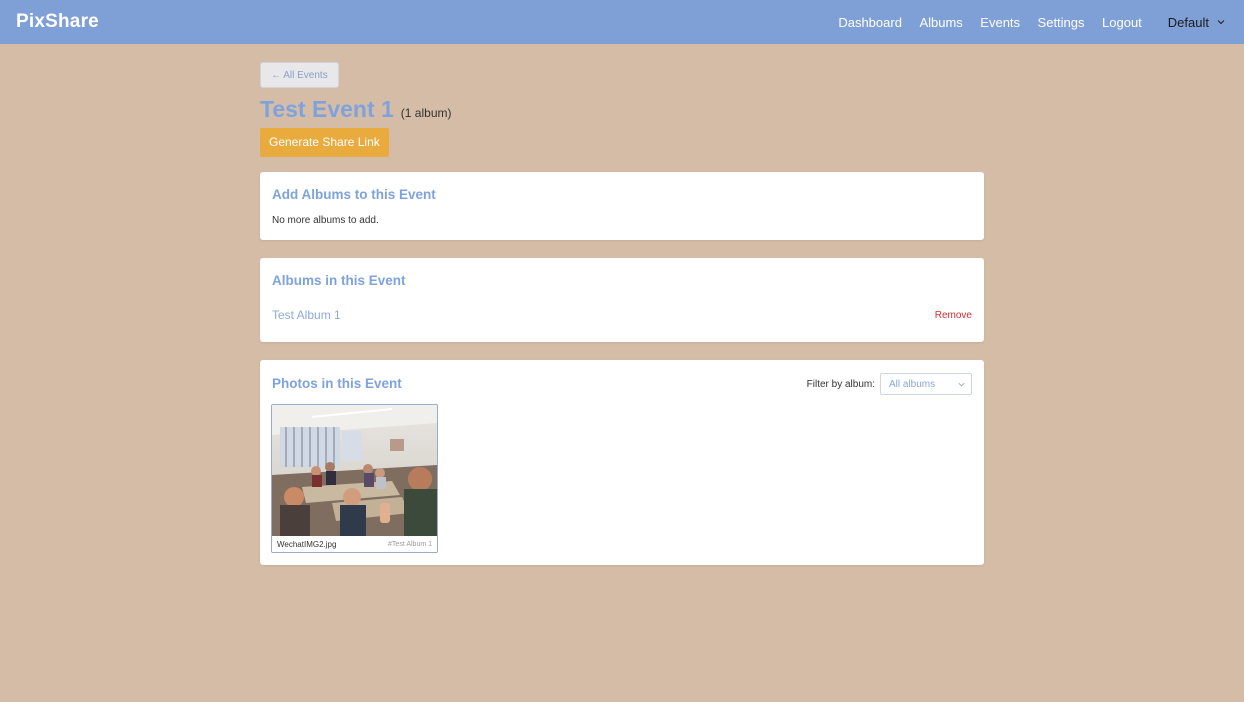  Describe the element at coordinates (953, 315) in the screenshot. I see `remove-album-button: Remove` at that location.